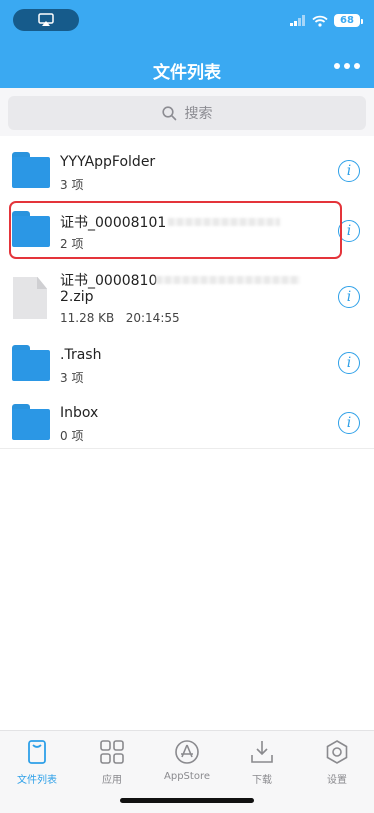  Describe the element at coordinates (112, 780) in the screenshot. I see `tab-label: 应用` at that location.